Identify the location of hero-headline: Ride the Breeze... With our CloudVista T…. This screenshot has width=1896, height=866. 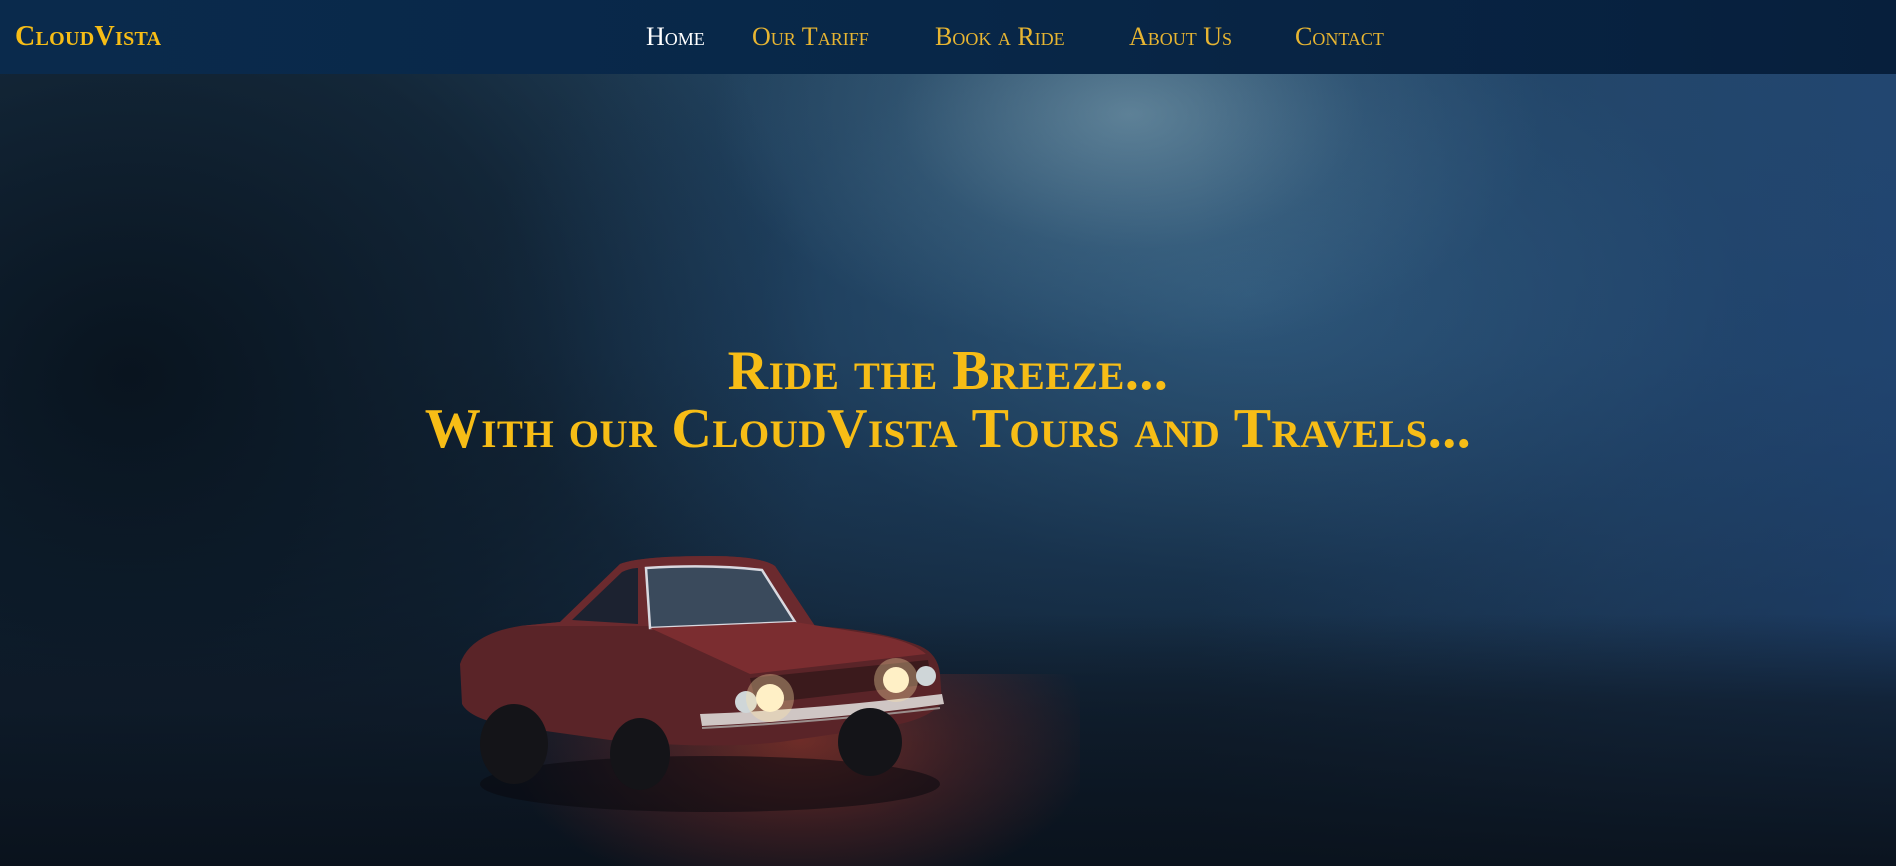
(948, 400).